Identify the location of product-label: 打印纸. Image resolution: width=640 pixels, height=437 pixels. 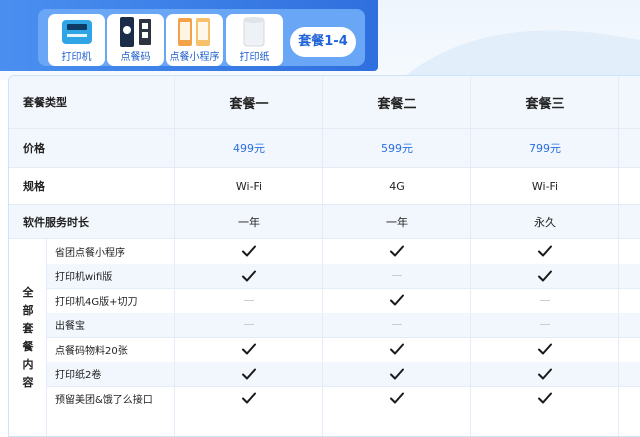
(254, 57).